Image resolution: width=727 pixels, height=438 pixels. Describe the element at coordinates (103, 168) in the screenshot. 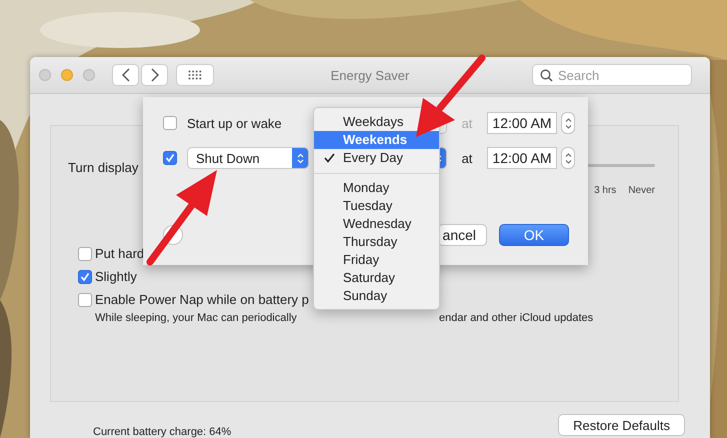

I see `setting-label: Turn display` at that location.